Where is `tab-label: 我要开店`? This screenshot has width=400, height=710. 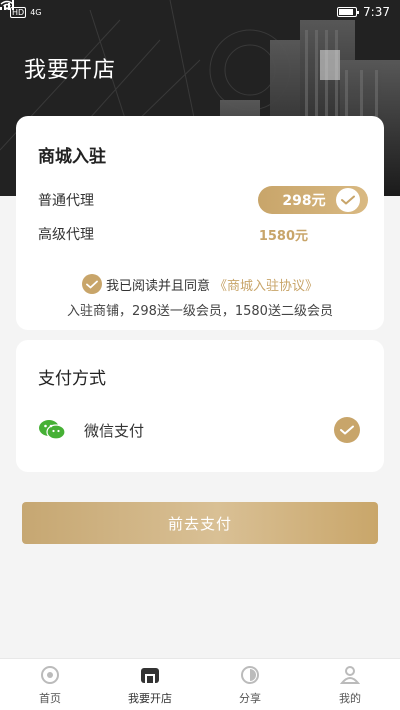
tab-label: 我要开店 is located at coordinates (150, 698).